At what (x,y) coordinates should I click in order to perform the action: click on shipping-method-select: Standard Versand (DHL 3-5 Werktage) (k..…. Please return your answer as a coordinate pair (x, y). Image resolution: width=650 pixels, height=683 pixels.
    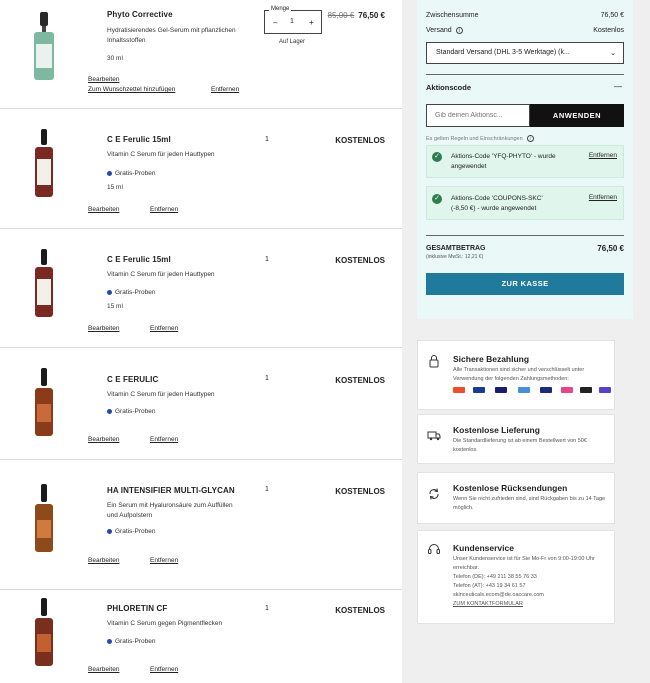
    Looking at the image, I should click on (525, 53).